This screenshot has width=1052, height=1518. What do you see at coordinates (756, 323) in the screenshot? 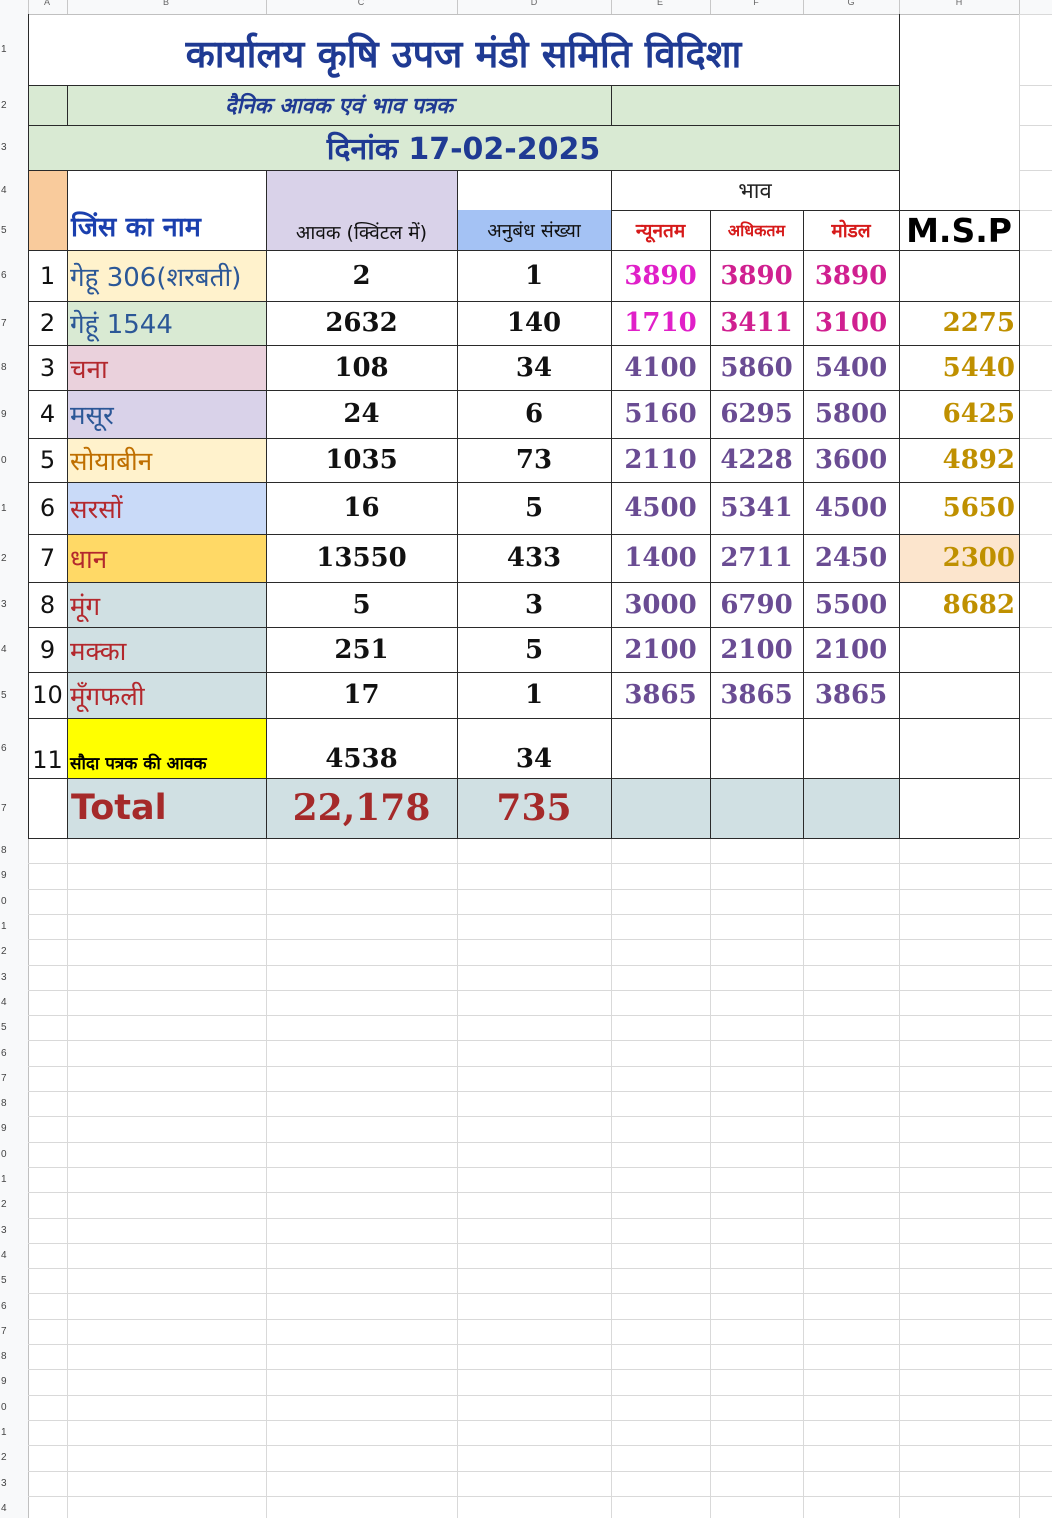
I see `max-price-value: 3411` at bounding box center [756, 323].